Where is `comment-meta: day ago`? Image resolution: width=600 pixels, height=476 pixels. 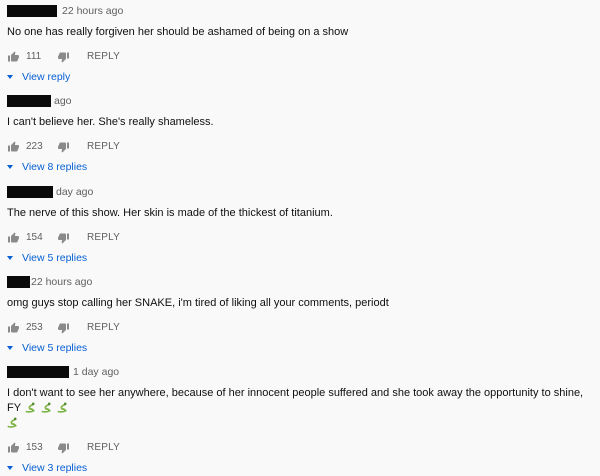 comment-meta: day ago is located at coordinates (302, 192).